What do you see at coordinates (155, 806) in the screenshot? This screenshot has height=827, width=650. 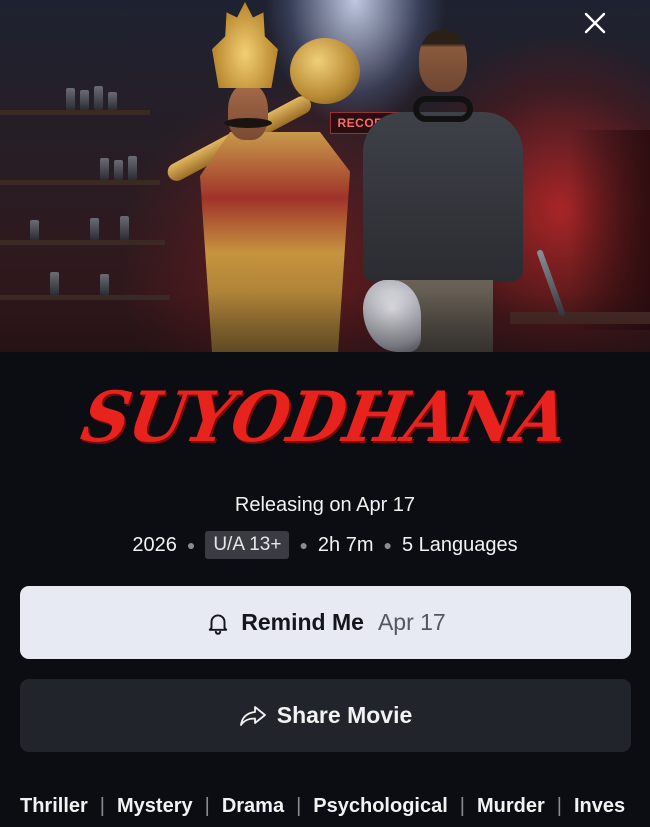 I see `genre-mystery: Mystery` at bounding box center [155, 806].